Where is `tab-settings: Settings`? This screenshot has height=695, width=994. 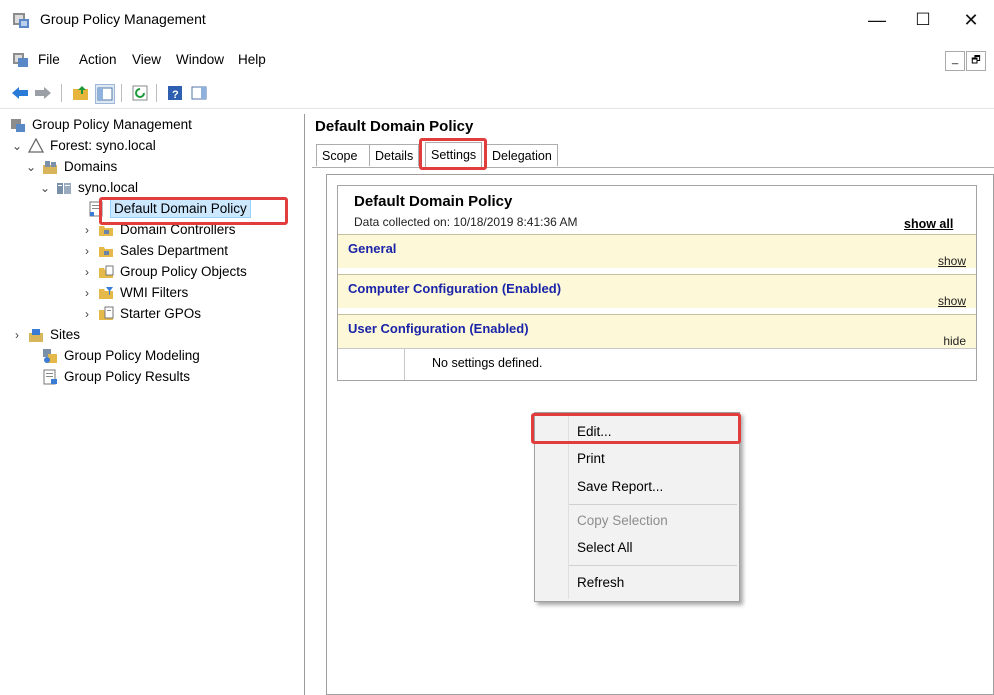
tab-settings: Settings is located at coordinates (453, 155).